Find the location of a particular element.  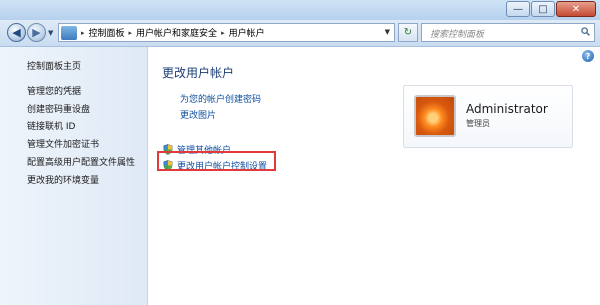

help-icon: ? is located at coordinates (588, 56).